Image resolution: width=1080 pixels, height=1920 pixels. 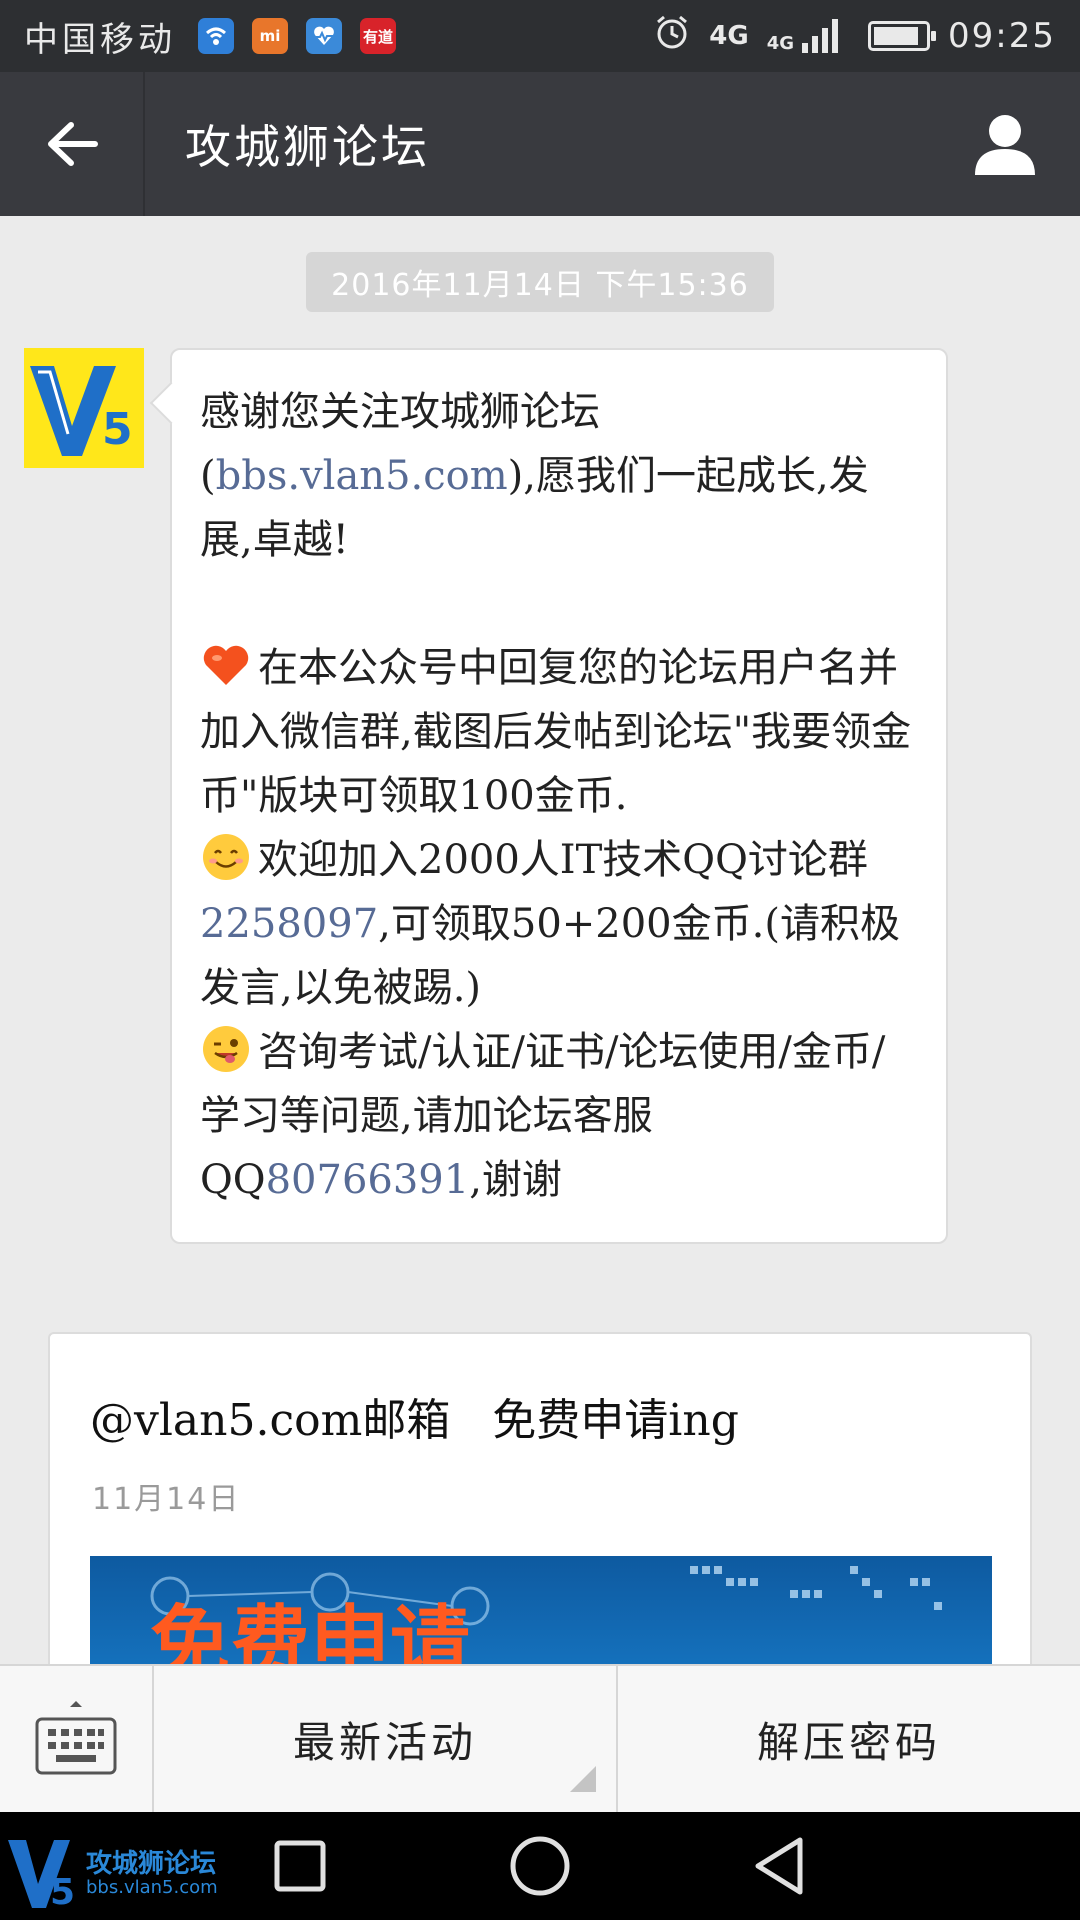 I want to click on clock: 09:25, so click(x=1002, y=36).